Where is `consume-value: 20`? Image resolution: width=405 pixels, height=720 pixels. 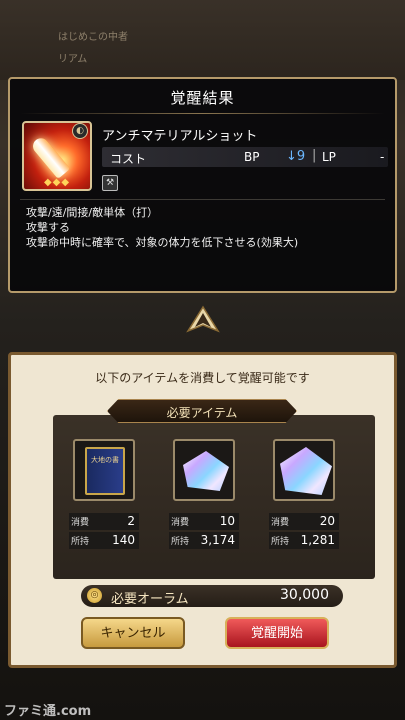
consume-value: 20 is located at coordinates (327, 521).